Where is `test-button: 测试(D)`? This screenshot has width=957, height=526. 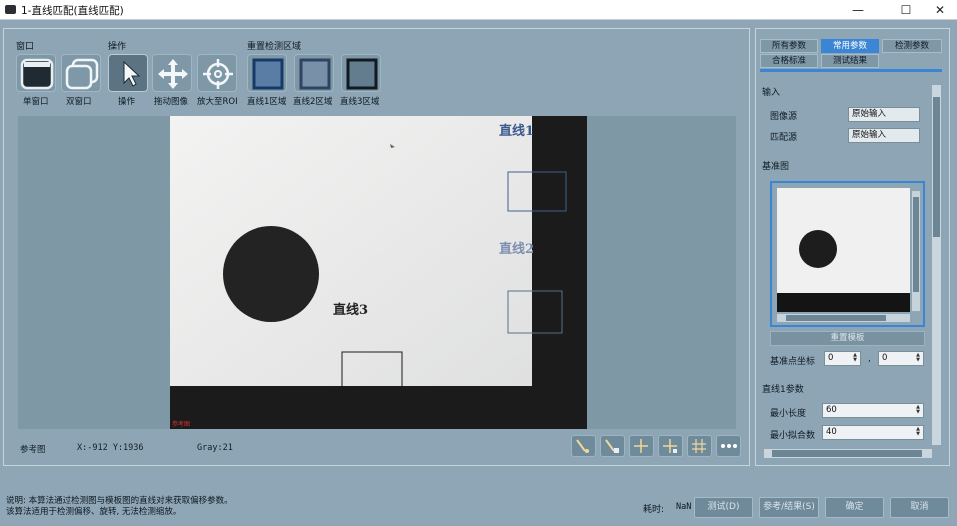 test-button: 测试(D) is located at coordinates (723, 507).